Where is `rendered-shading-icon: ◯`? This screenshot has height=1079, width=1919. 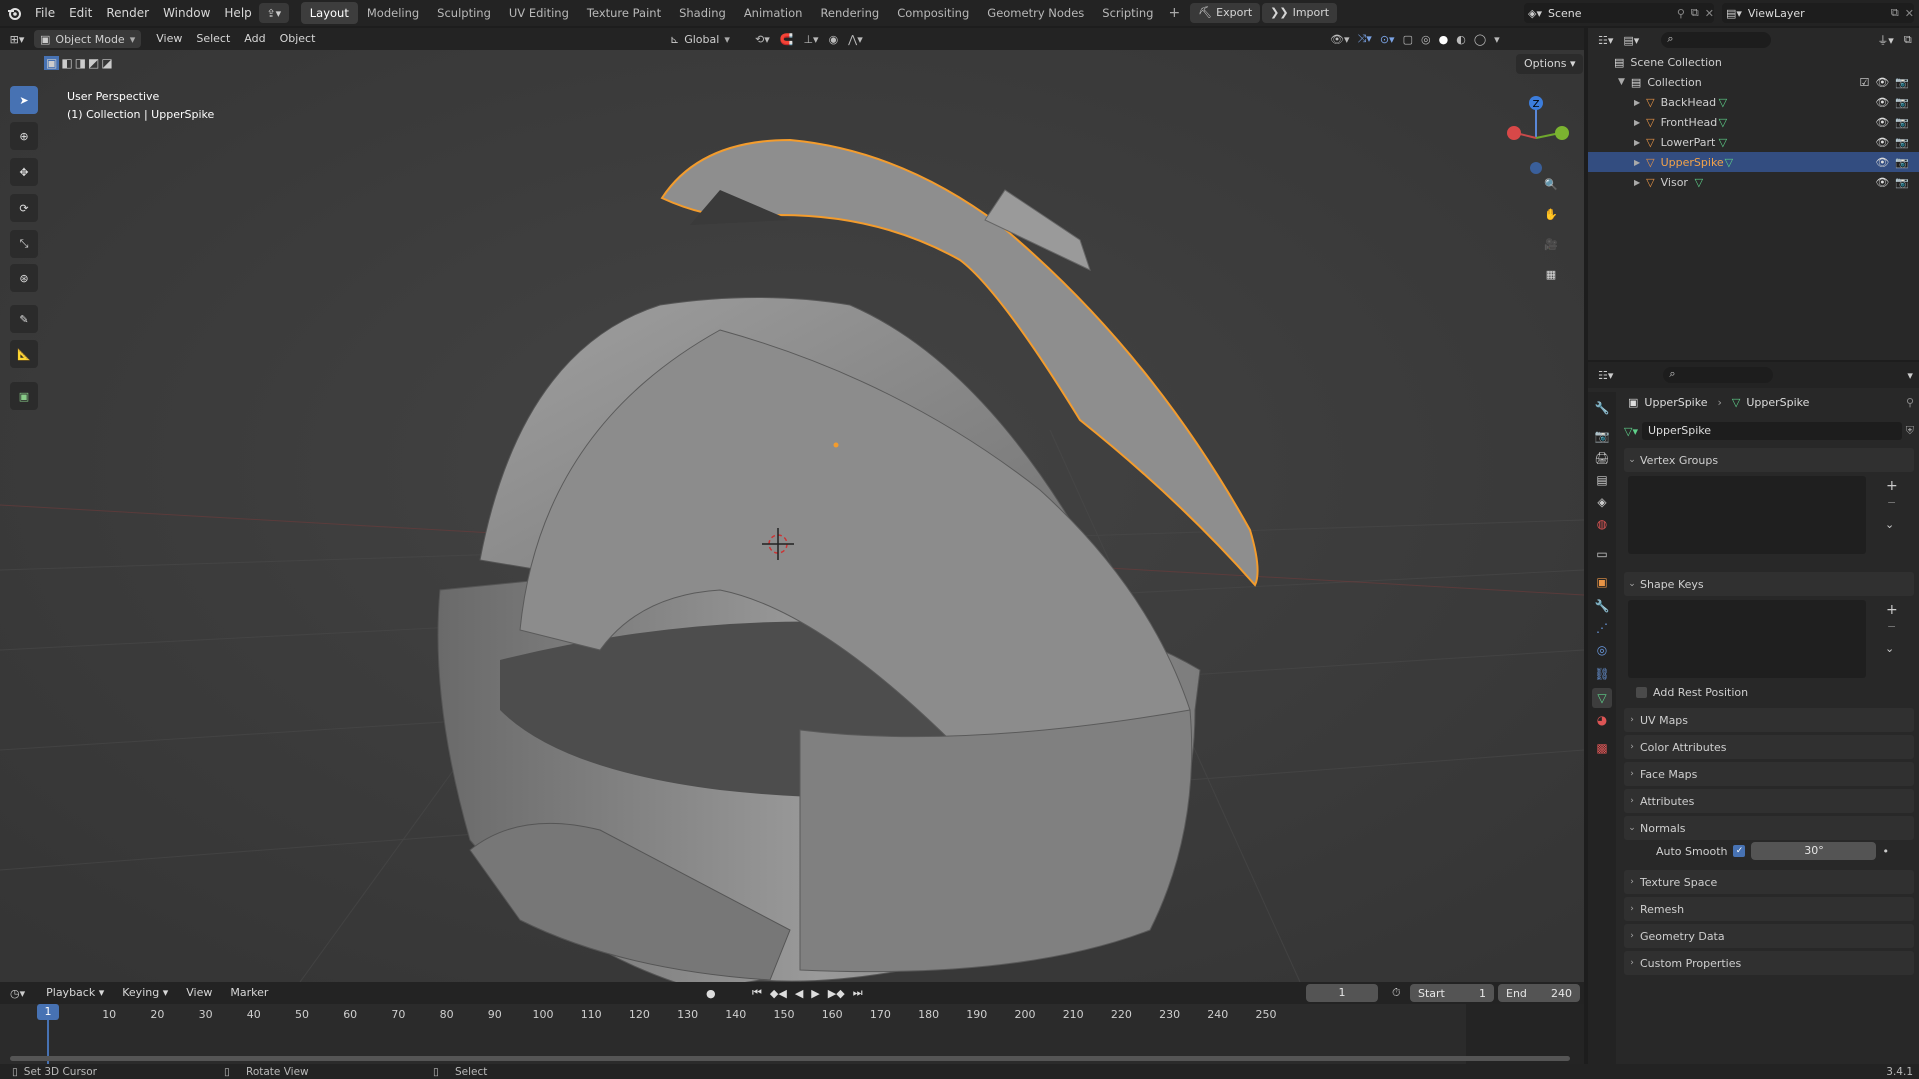 rendered-shading-icon: ◯ is located at coordinates (1480, 39).